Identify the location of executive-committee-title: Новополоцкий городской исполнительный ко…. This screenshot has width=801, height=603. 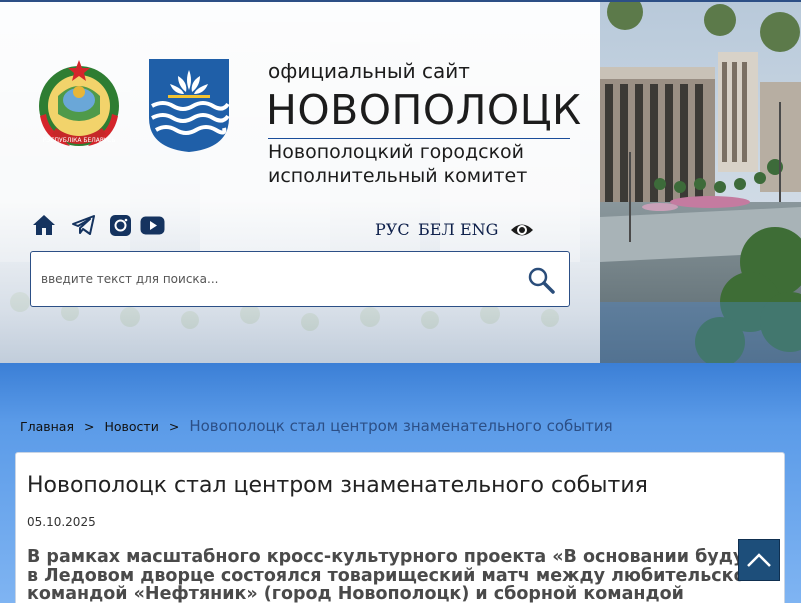
(397, 164).